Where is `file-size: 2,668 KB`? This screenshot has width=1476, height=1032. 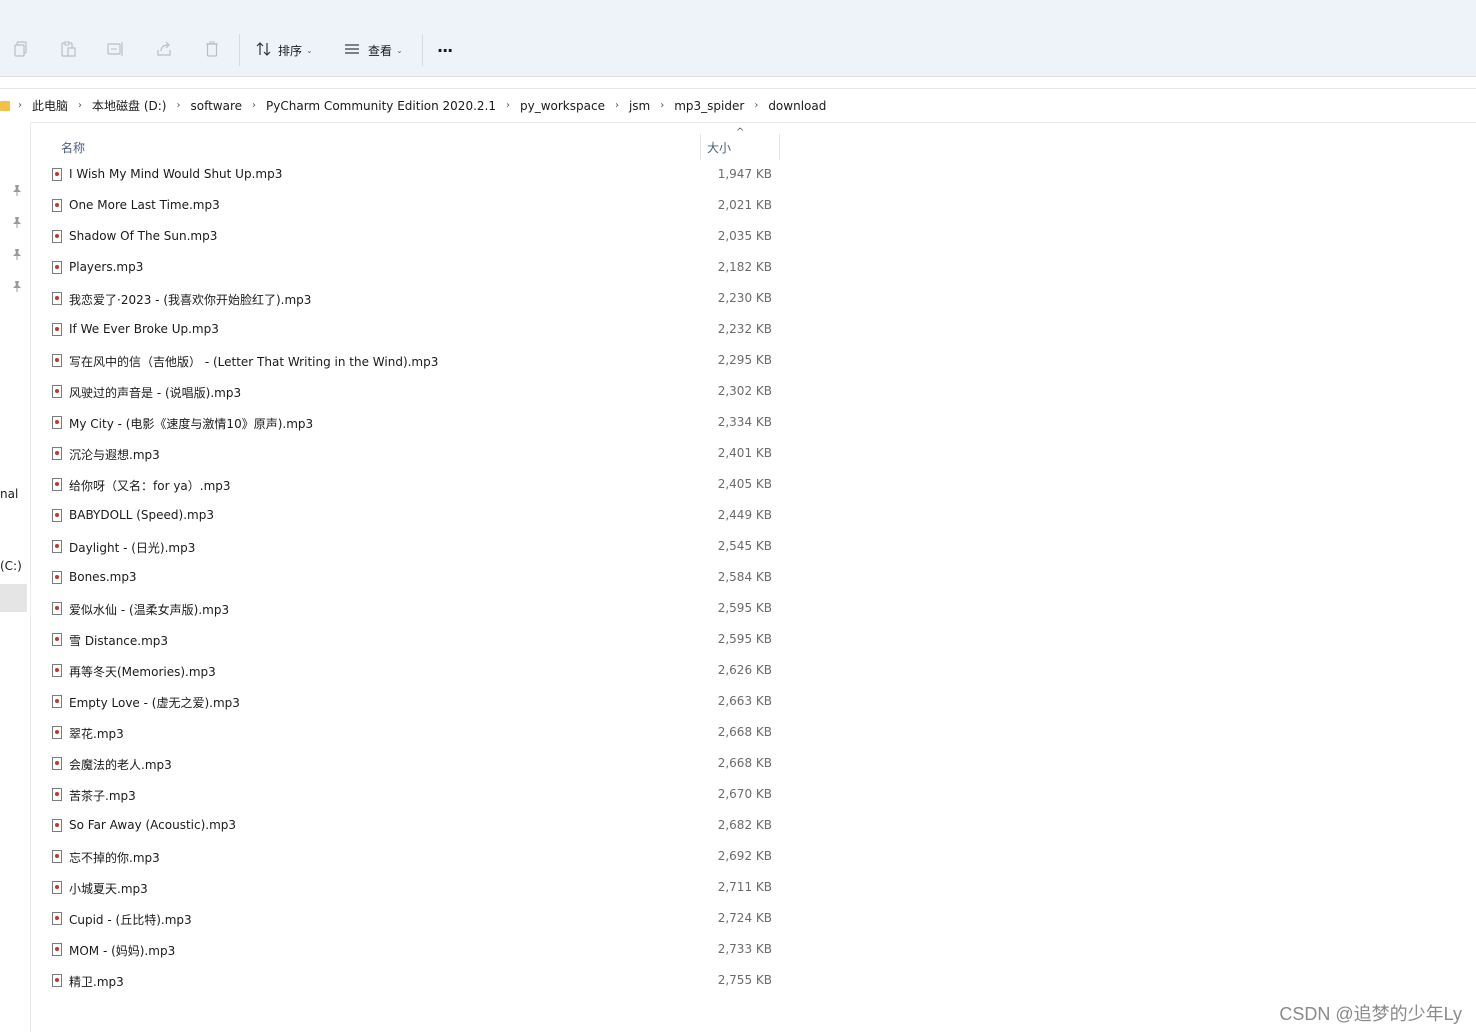 file-size: 2,668 KB is located at coordinates (744, 763).